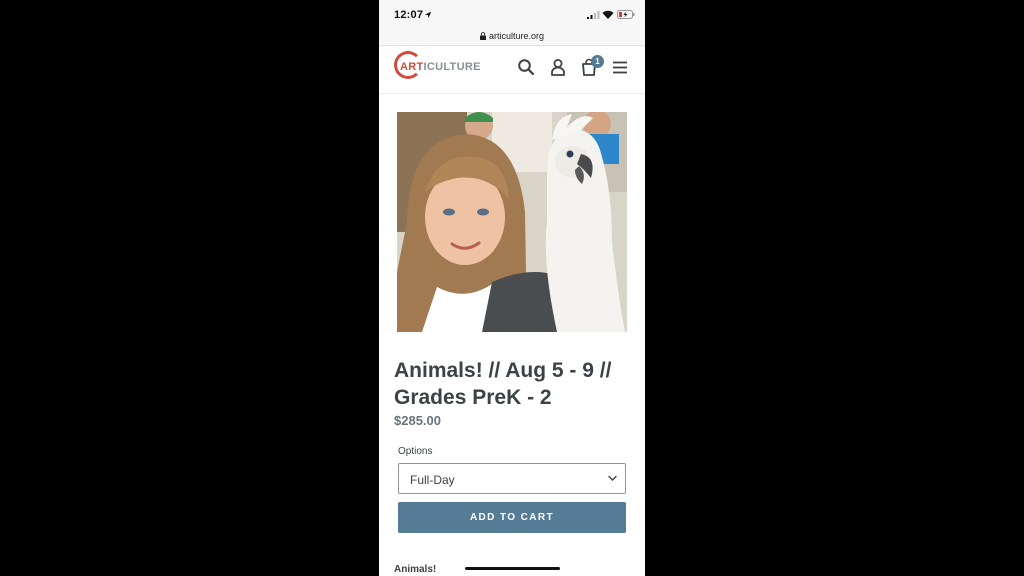 This screenshot has height=576, width=1024. What do you see at coordinates (482, 36) in the screenshot?
I see `lock-icon` at bounding box center [482, 36].